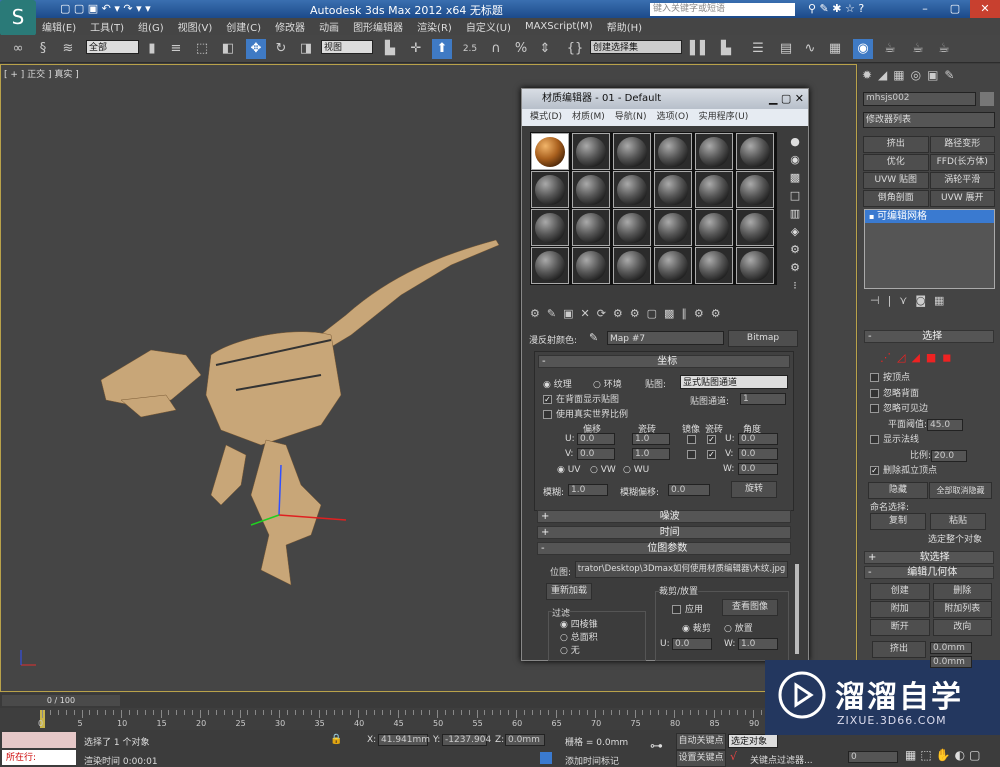 This screenshot has width=1000, height=767. What do you see at coordinates (596, 454) in the screenshot?
I see `v-offset-spinner: 0.0` at bounding box center [596, 454].